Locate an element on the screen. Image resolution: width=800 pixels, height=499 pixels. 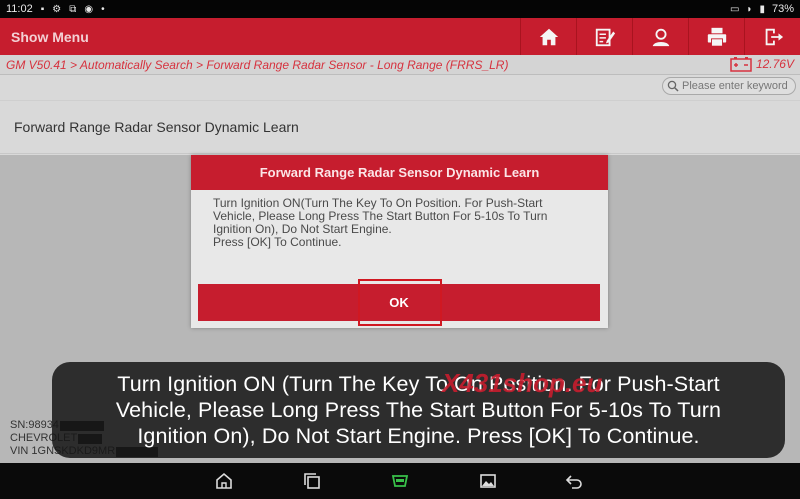
print-icon is located at coordinates (716, 37).